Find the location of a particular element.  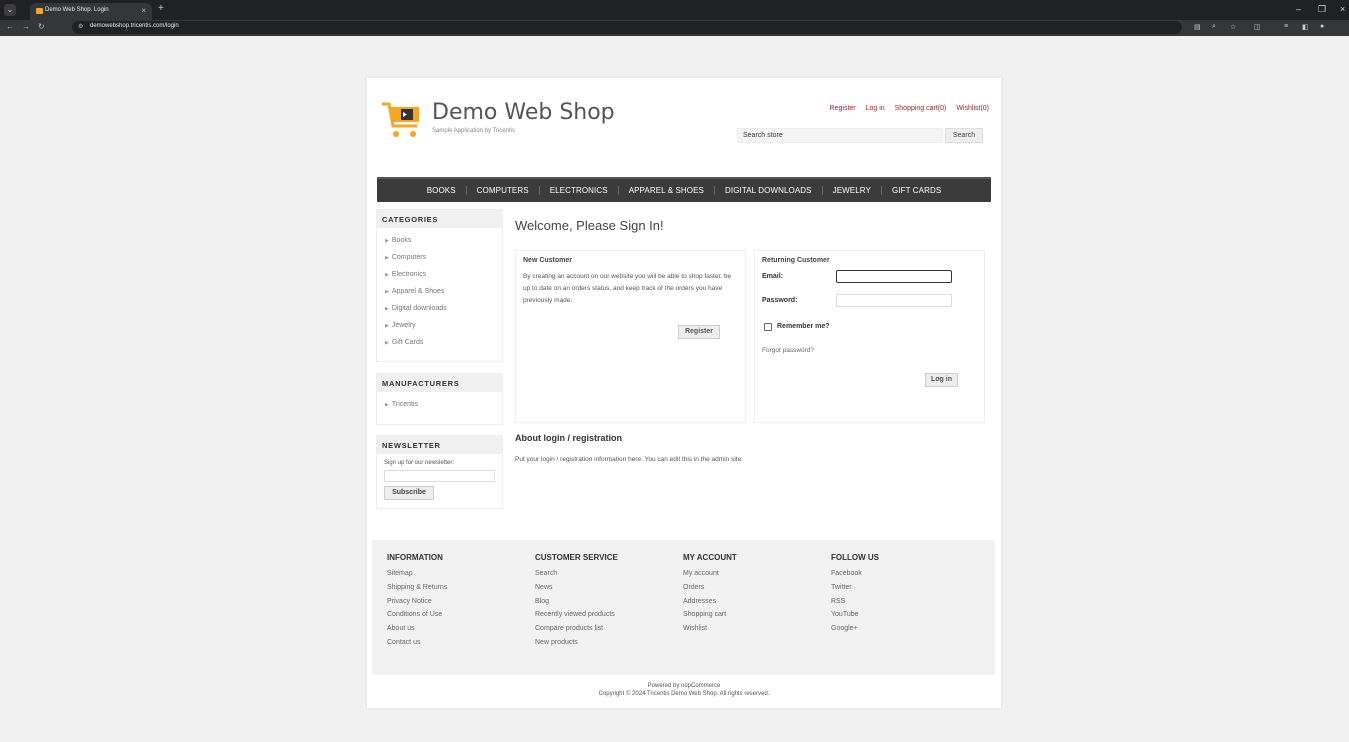

footer-link: RSS is located at coordinates (855, 605).